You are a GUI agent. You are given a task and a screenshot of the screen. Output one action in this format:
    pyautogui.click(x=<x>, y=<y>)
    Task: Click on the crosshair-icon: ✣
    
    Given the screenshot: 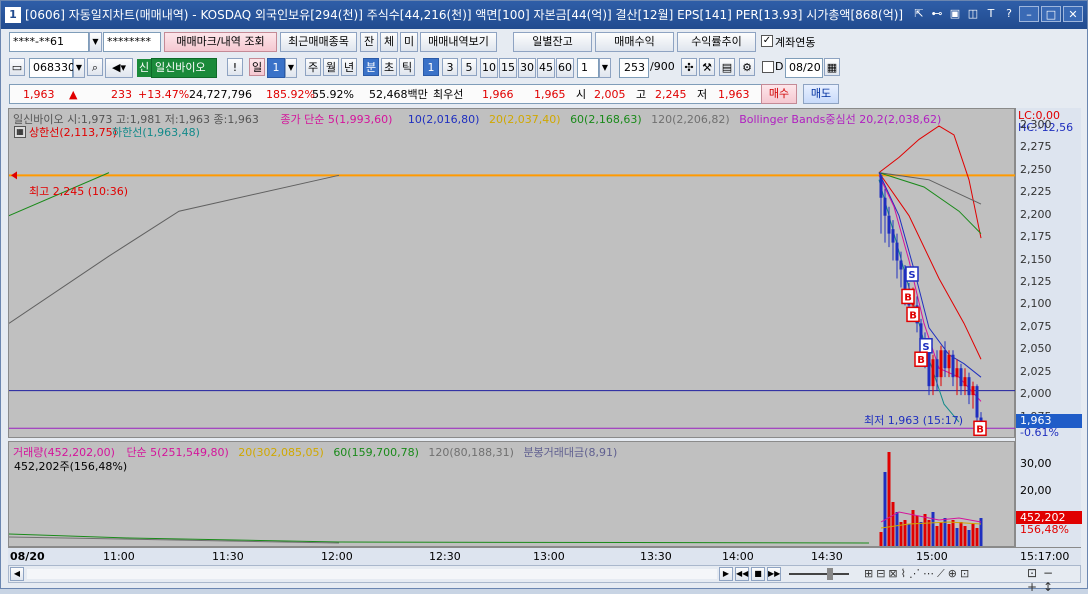 What is the action you would take?
    pyautogui.click(x=689, y=67)
    